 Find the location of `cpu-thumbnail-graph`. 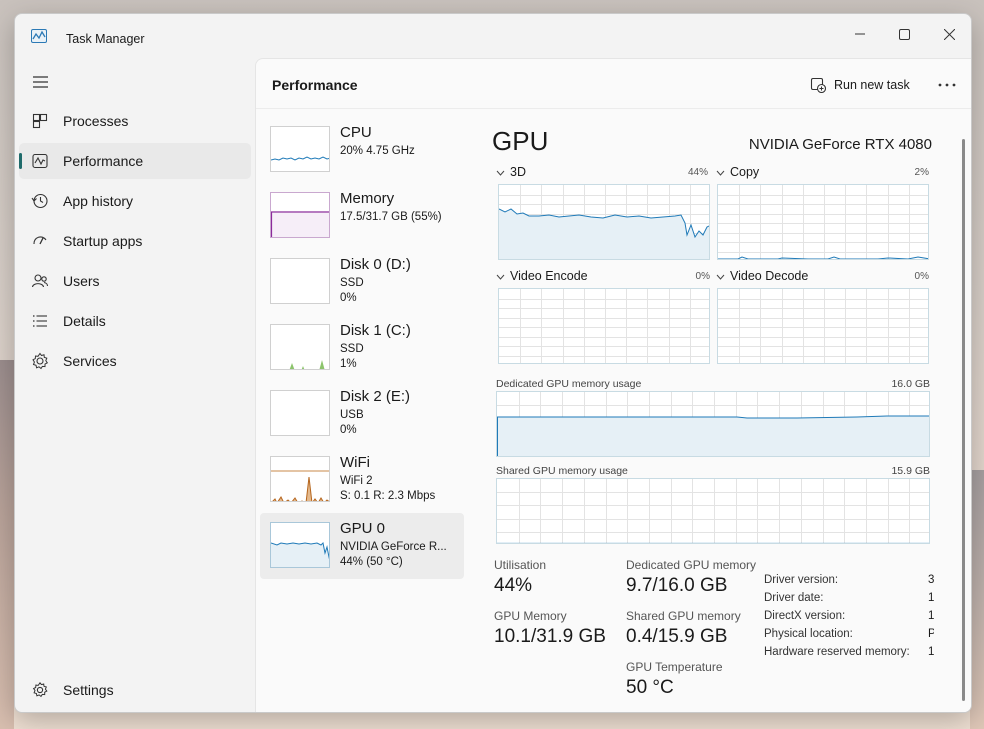

cpu-thumbnail-graph is located at coordinates (300, 149).